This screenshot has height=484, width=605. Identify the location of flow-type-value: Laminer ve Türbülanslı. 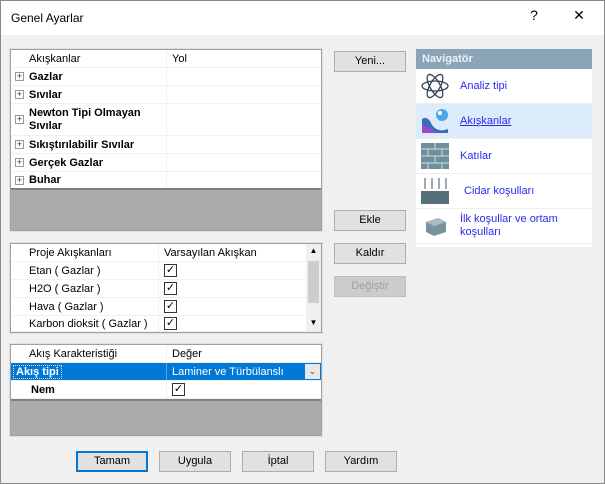
(228, 371).